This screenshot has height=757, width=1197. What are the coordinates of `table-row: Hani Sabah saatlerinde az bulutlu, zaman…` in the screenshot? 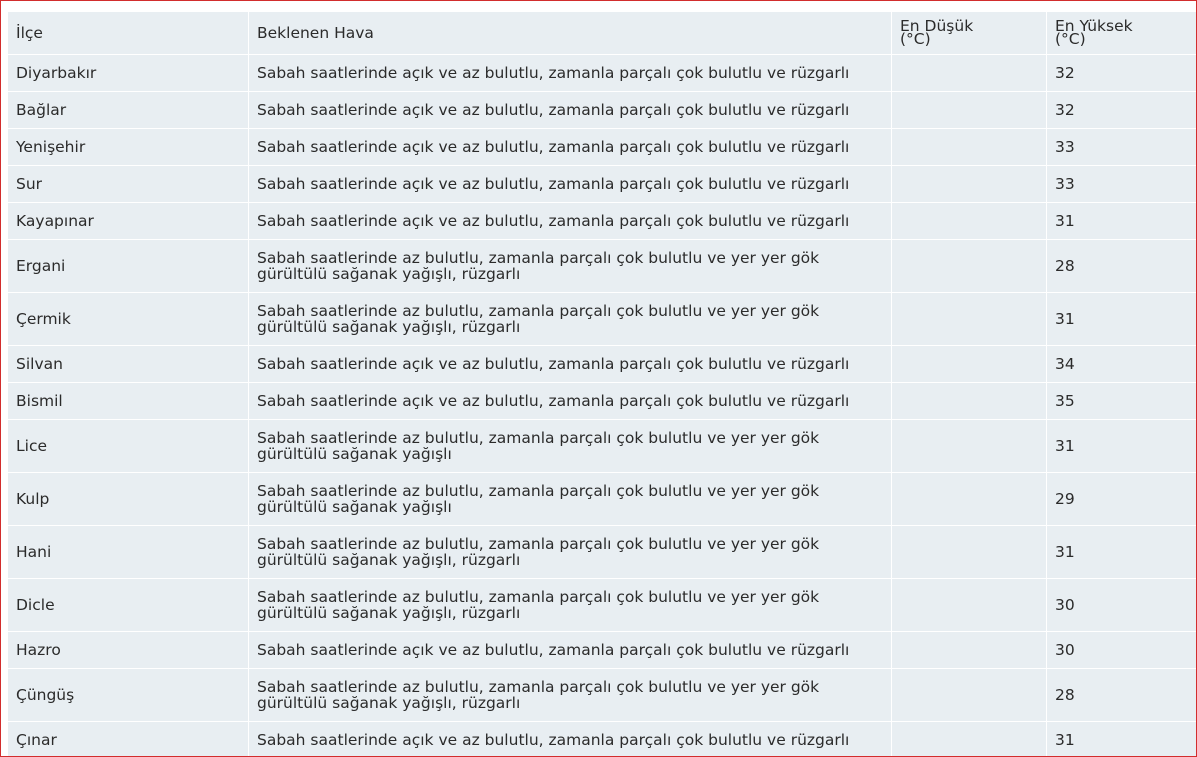 It's located at (602, 552).